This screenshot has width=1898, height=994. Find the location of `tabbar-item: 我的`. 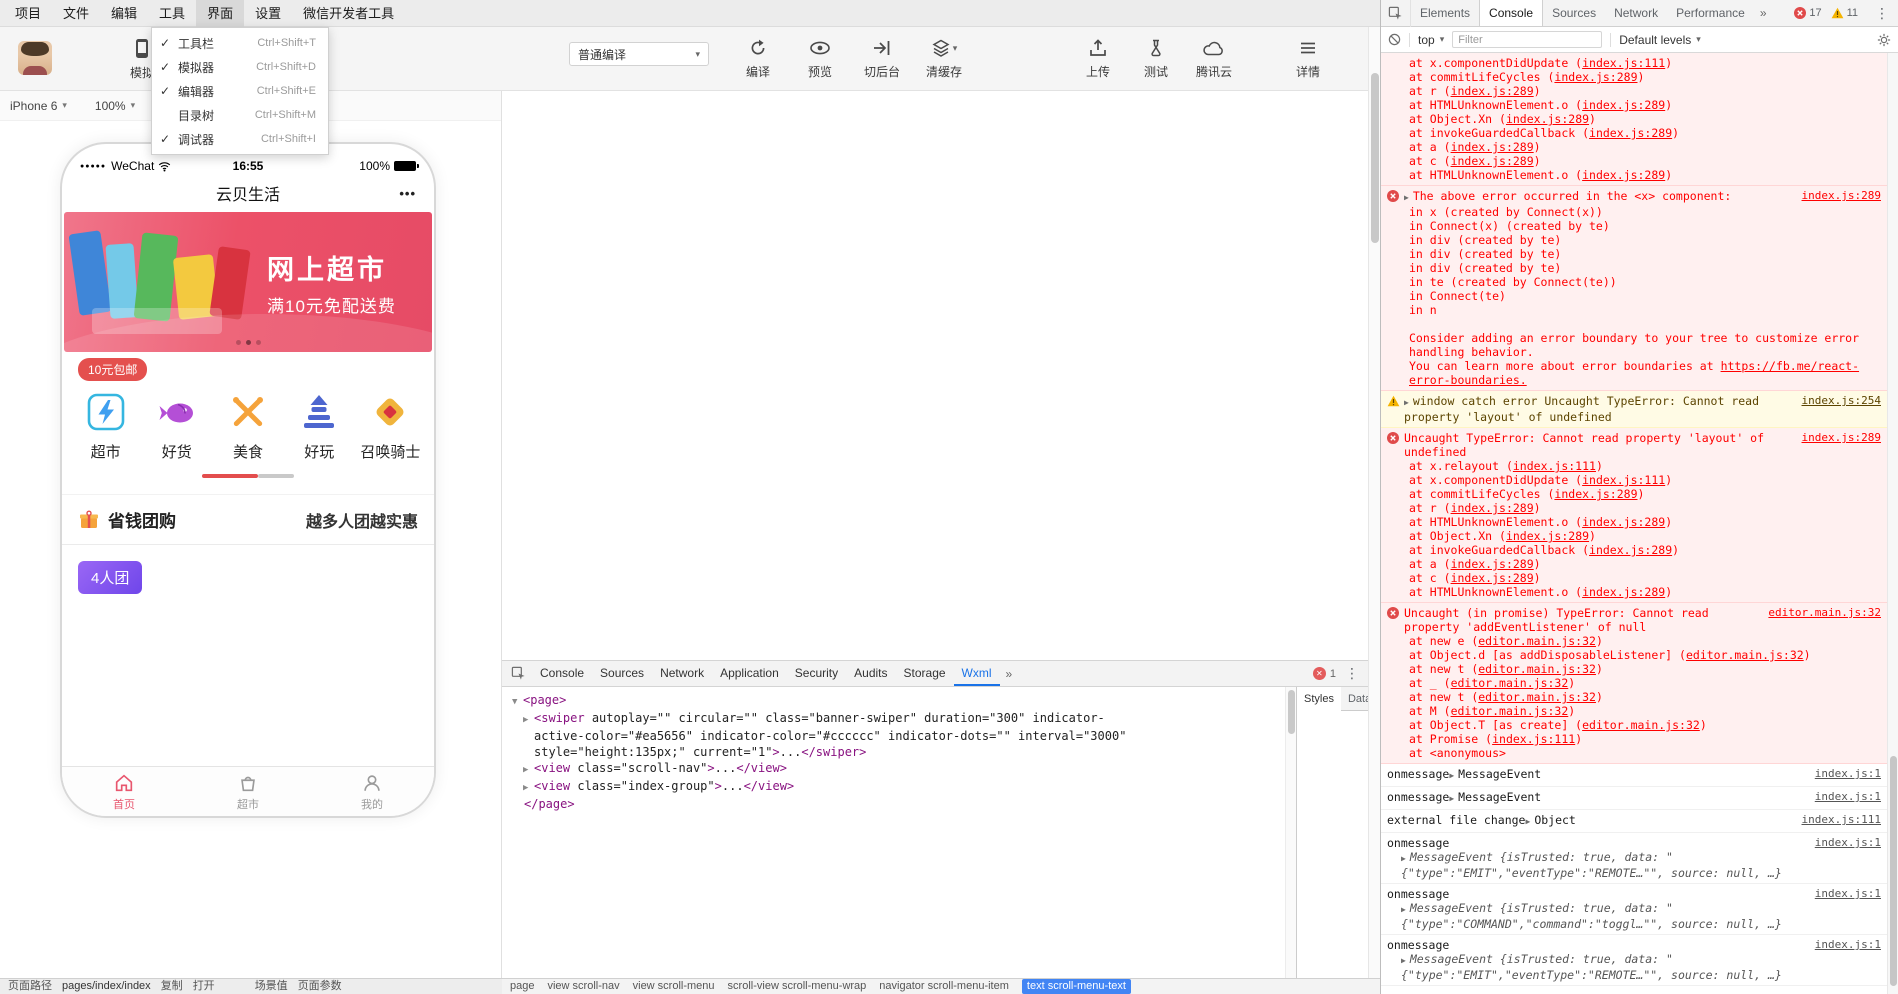

tabbar-item: 我的 is located at coordinates (372, 791).